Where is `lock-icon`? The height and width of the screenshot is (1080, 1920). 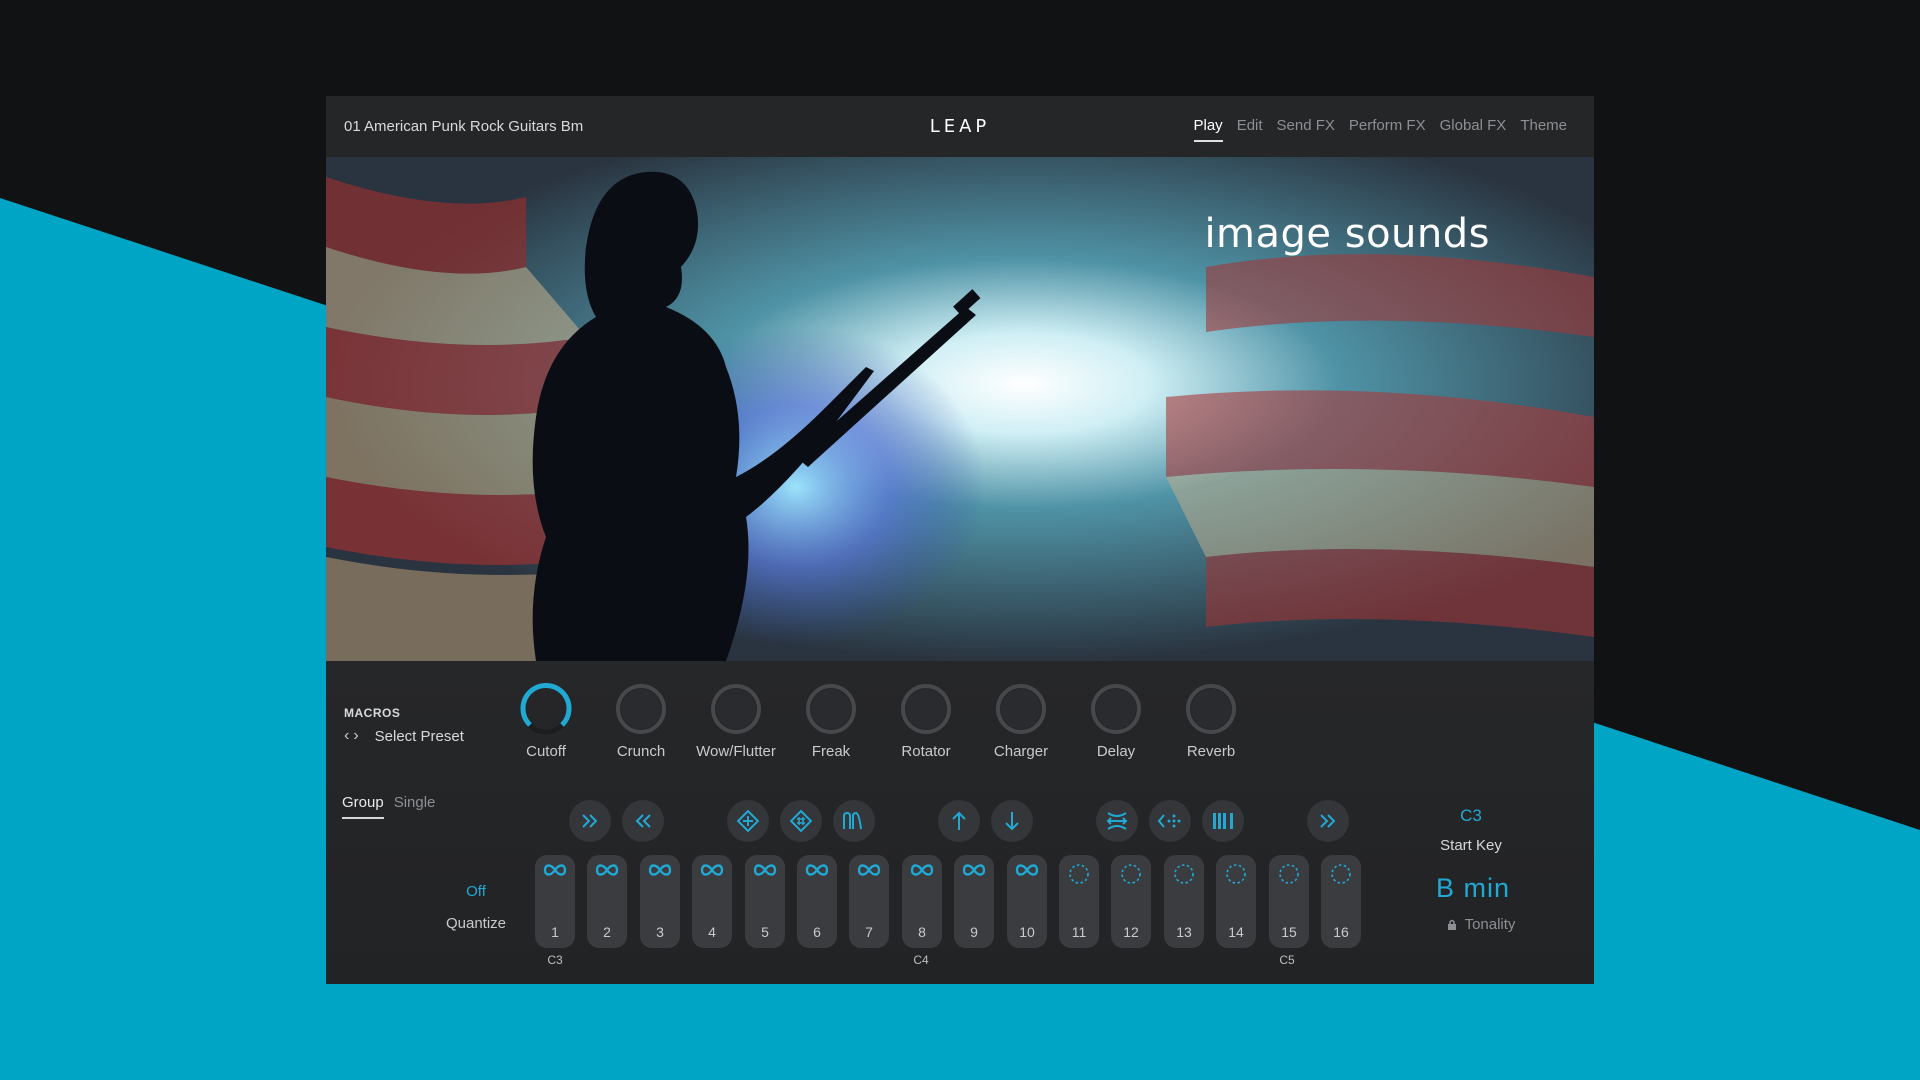 lock-icon is located at coordinates (1452, 925).